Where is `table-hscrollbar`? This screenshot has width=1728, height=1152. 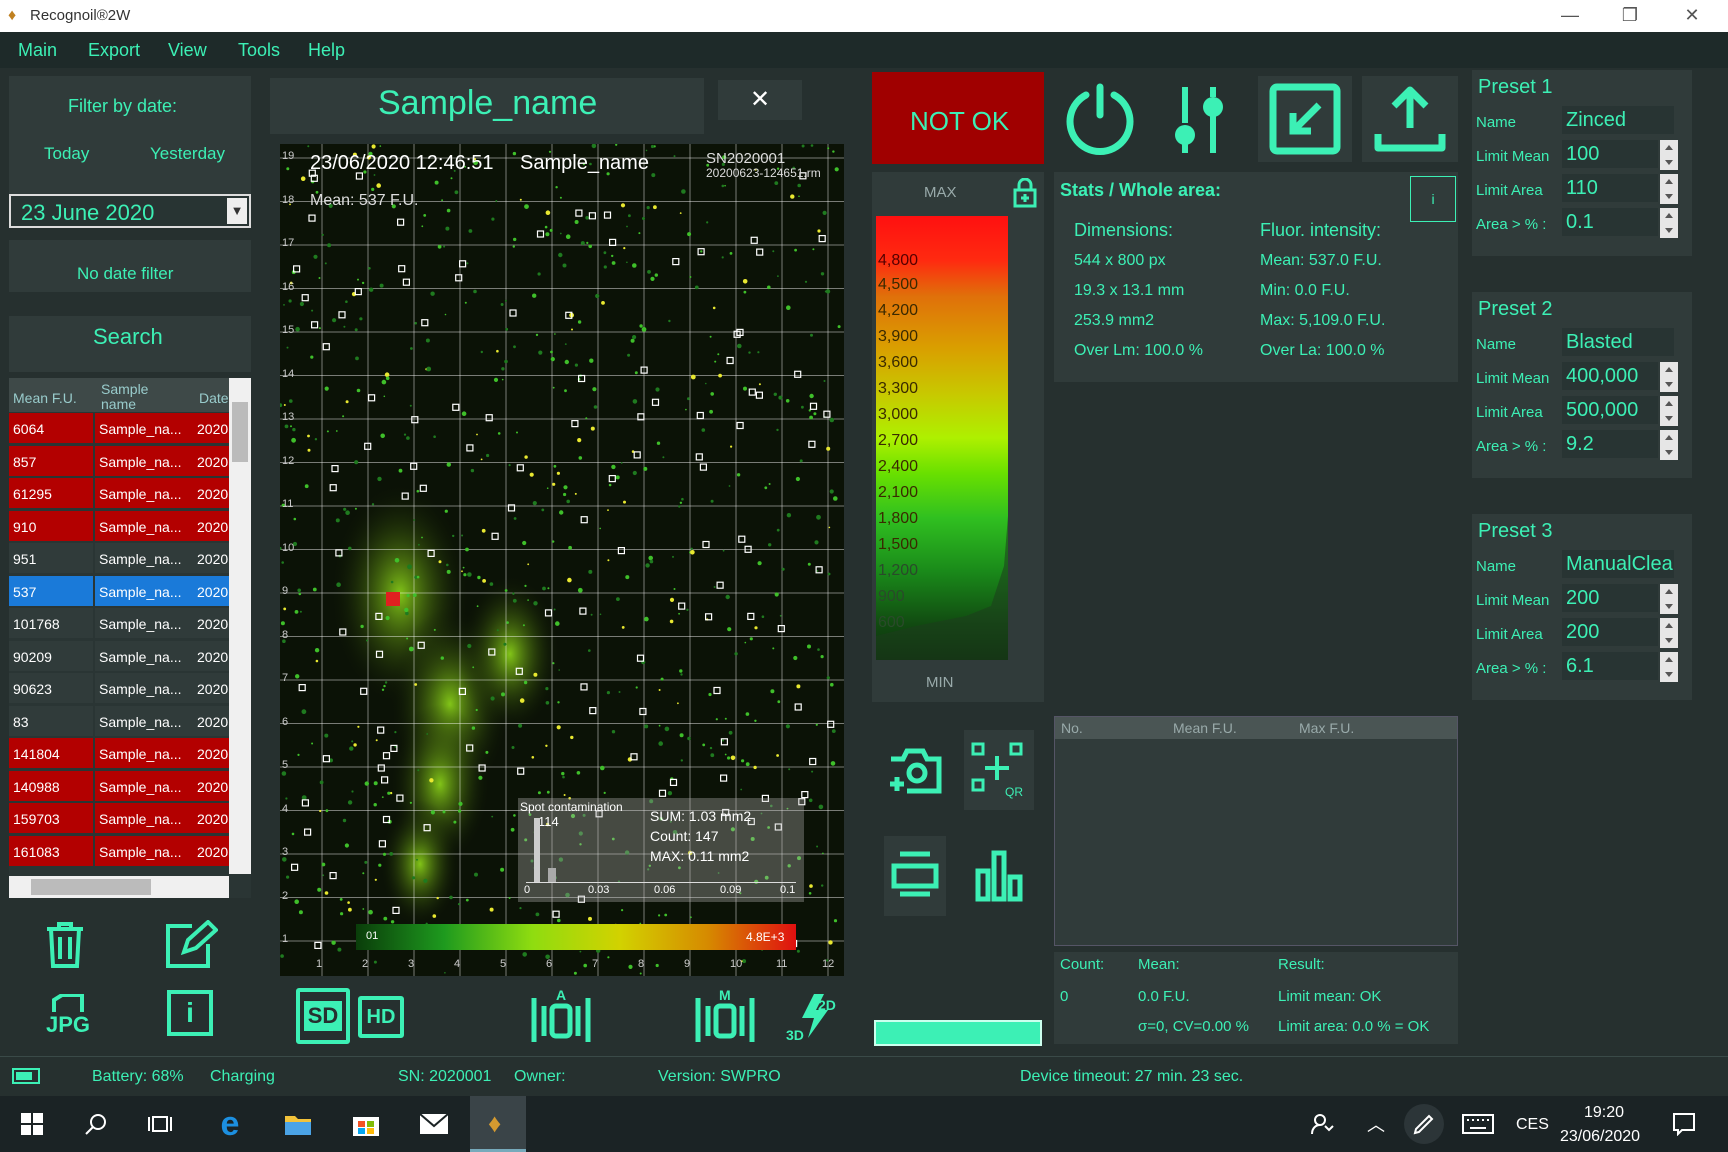 table-hscrollbar is located at coordinates (119, 887).